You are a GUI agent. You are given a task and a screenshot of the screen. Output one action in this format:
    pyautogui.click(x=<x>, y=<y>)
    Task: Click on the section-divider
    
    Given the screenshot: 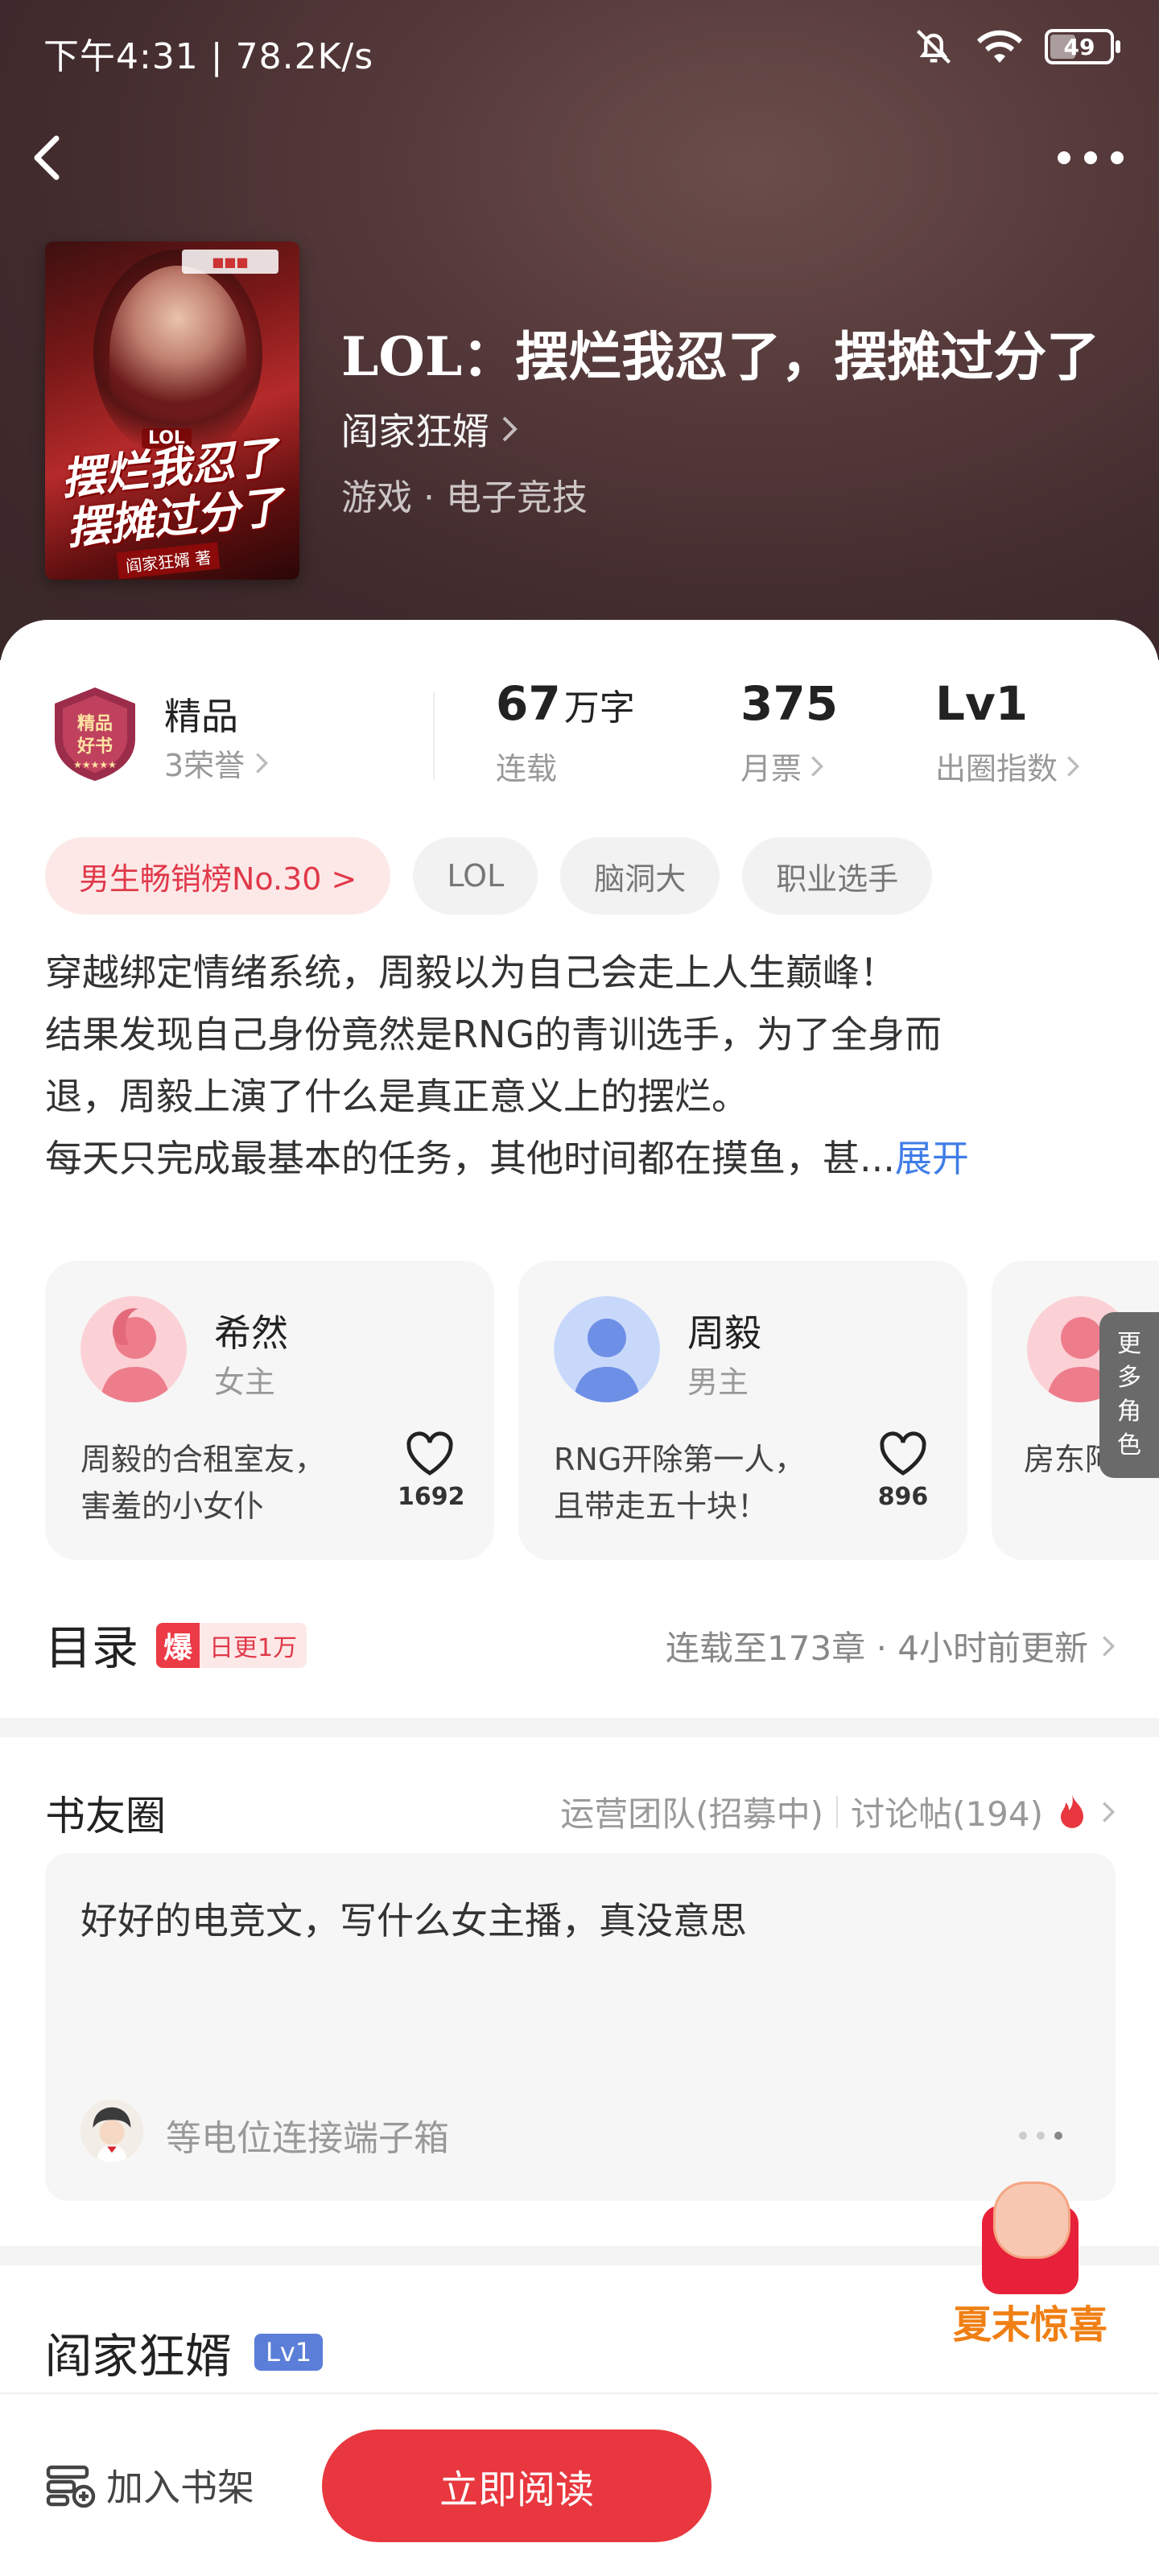 What is the action you would take?
    pyautogui.click(x=579, y=1727)
    